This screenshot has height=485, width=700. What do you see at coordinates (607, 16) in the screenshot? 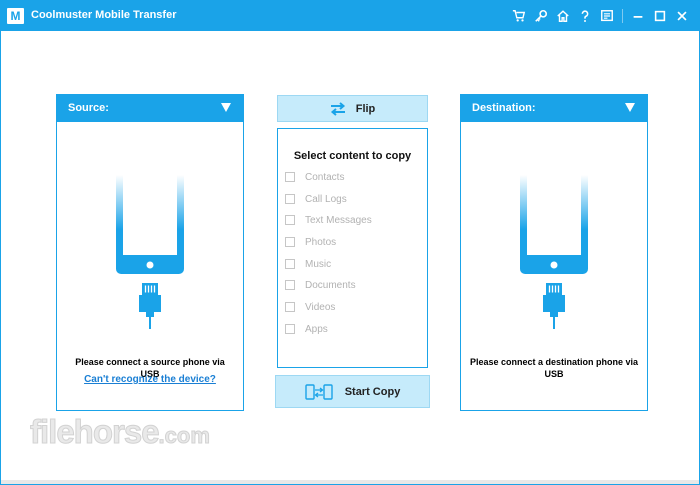
I see `feedback-icon` at bounding box center [607, 16].